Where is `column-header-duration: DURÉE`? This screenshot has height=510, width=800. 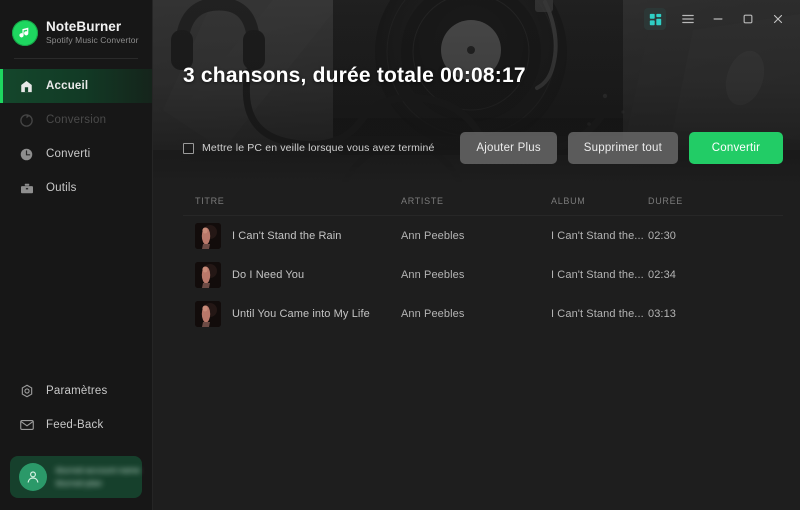 column-header-duration: DURÉE is located at coordinates (666, 201).